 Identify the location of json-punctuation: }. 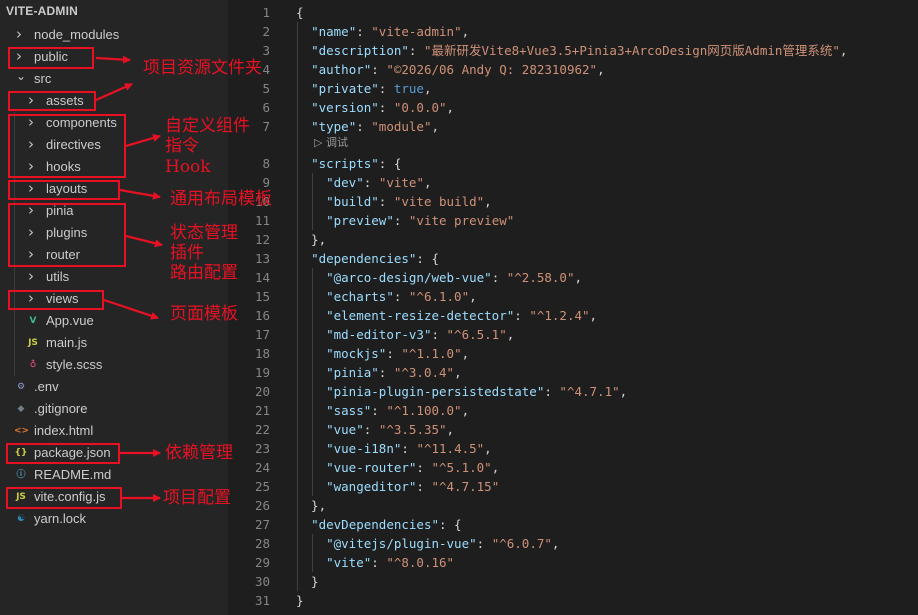
(300, 600).